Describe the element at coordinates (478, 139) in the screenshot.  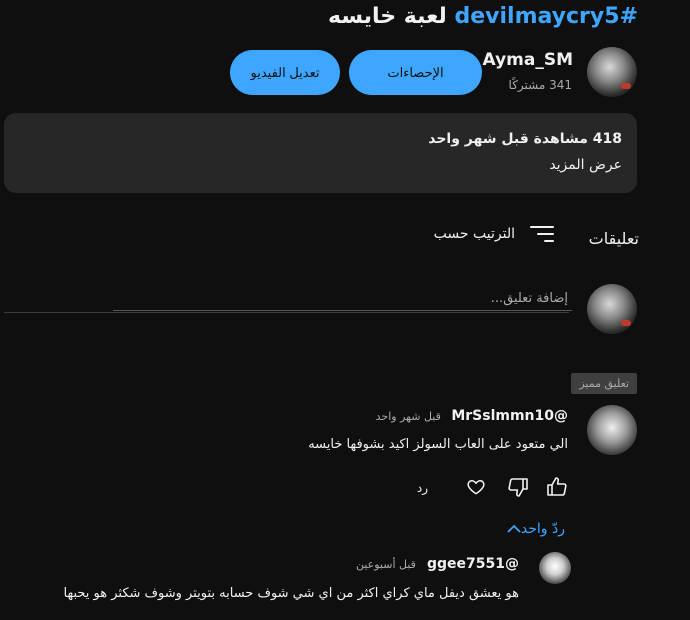
I see `upload-date: قبل شهر واحد` at that location.